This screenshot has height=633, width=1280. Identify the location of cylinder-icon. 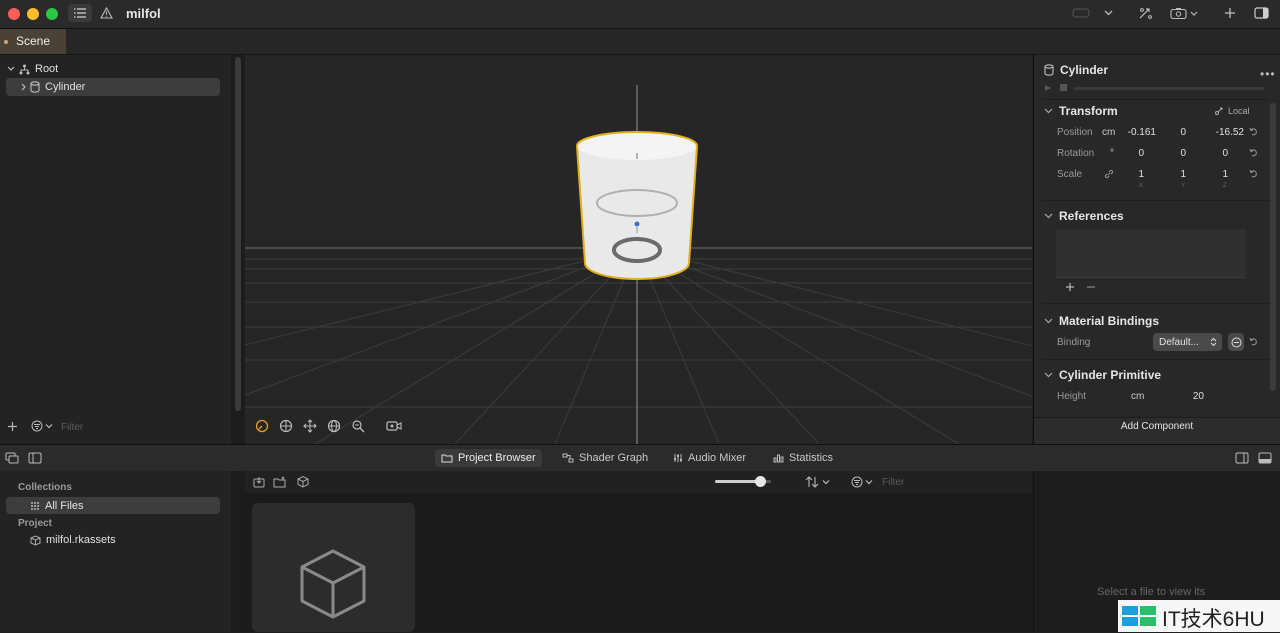
(1049, 70).